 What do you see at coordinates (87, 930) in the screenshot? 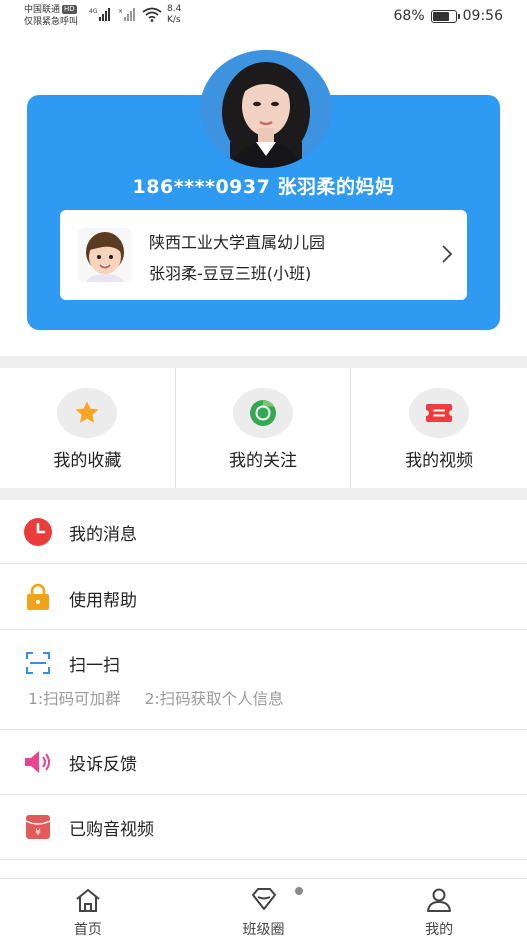
I see `tab-home-label: 首页` at bounding box center [87, 930].